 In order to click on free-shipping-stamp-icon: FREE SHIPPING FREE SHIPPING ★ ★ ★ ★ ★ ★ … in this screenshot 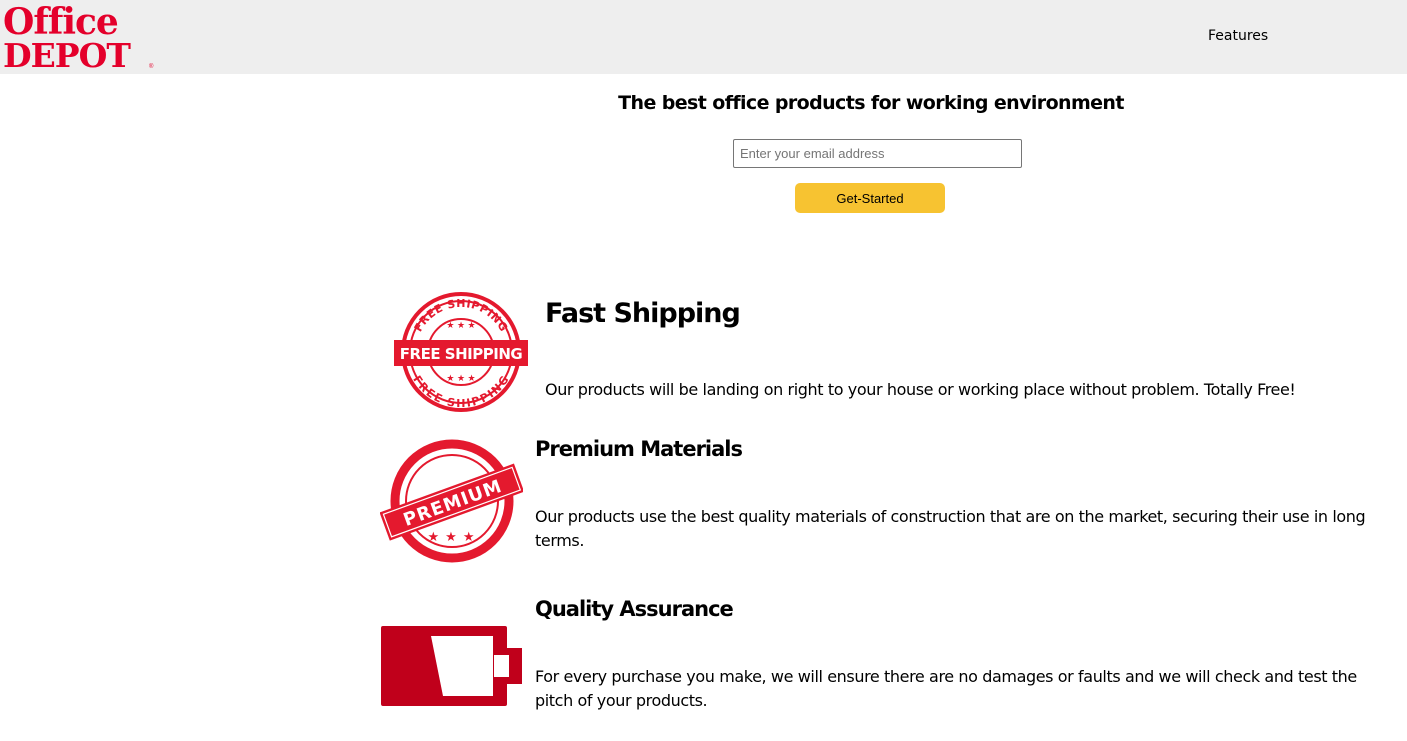, I will do `click(461, 352)`.